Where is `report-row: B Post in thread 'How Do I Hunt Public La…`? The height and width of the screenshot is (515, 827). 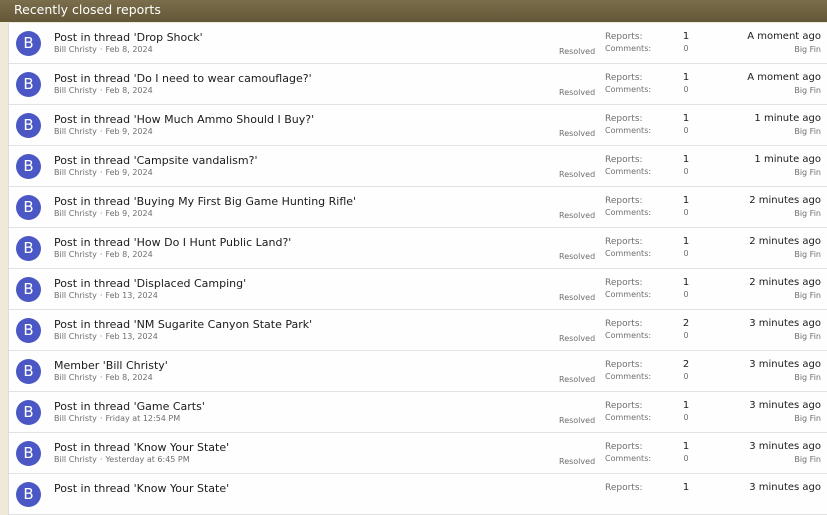
report-row: B Post in thread 'How Do I Hunt Public La… is located at coordinates (418, 248).